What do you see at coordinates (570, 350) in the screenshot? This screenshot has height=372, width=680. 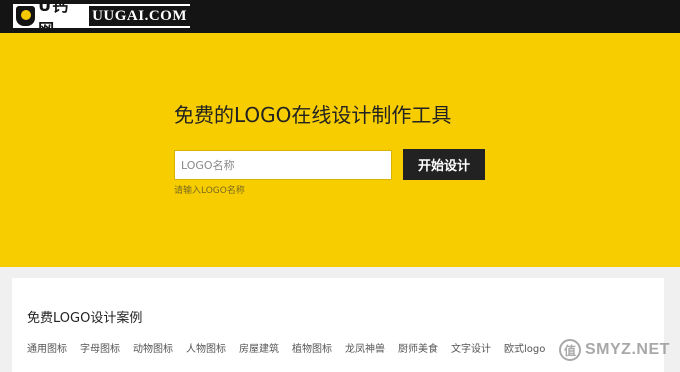 I see `watermark-icon: 值` at bounding box center [570, 350].